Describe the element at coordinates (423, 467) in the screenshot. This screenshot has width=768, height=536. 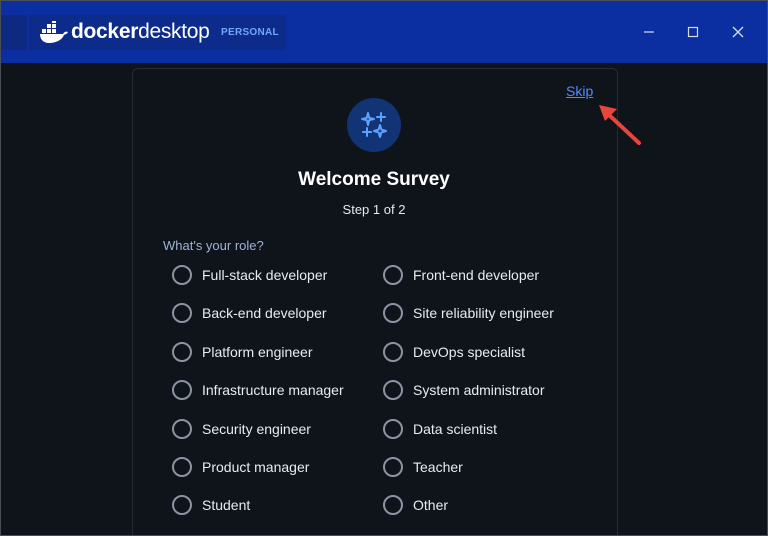
I see `role-option: Teacher` at that location.